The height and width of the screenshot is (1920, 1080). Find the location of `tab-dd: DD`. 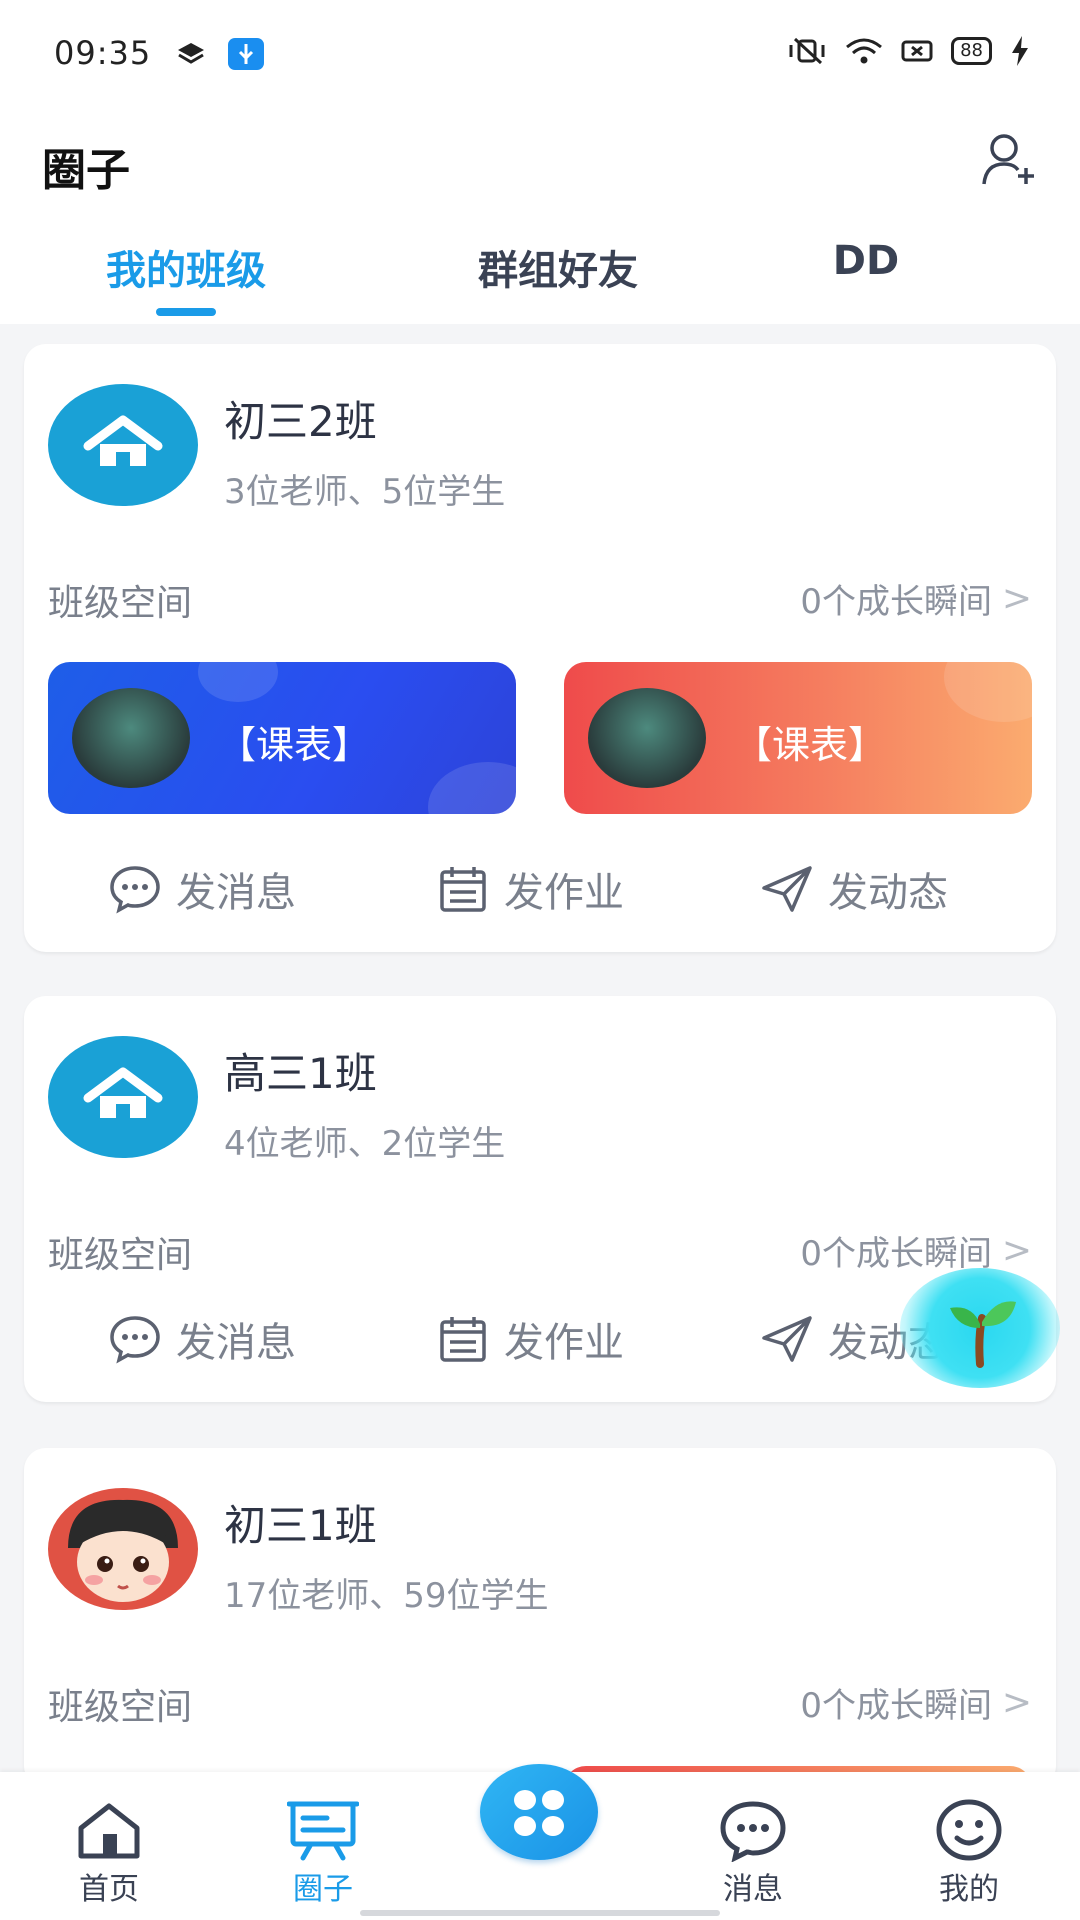

tab-dd: DD is located at coordinates (866, 261).